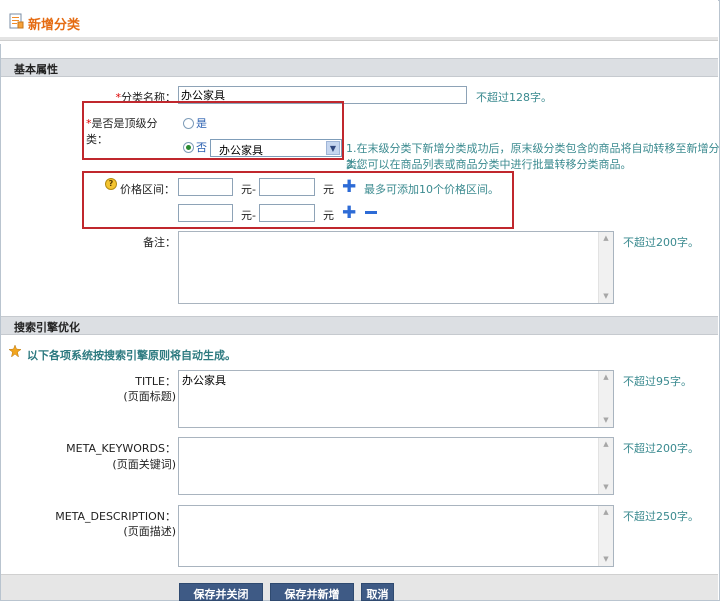 This screenshot has width=720, height=602. Describe the element at coordinates (16, 21) in the screenshot. I see `document-icon` at that location.